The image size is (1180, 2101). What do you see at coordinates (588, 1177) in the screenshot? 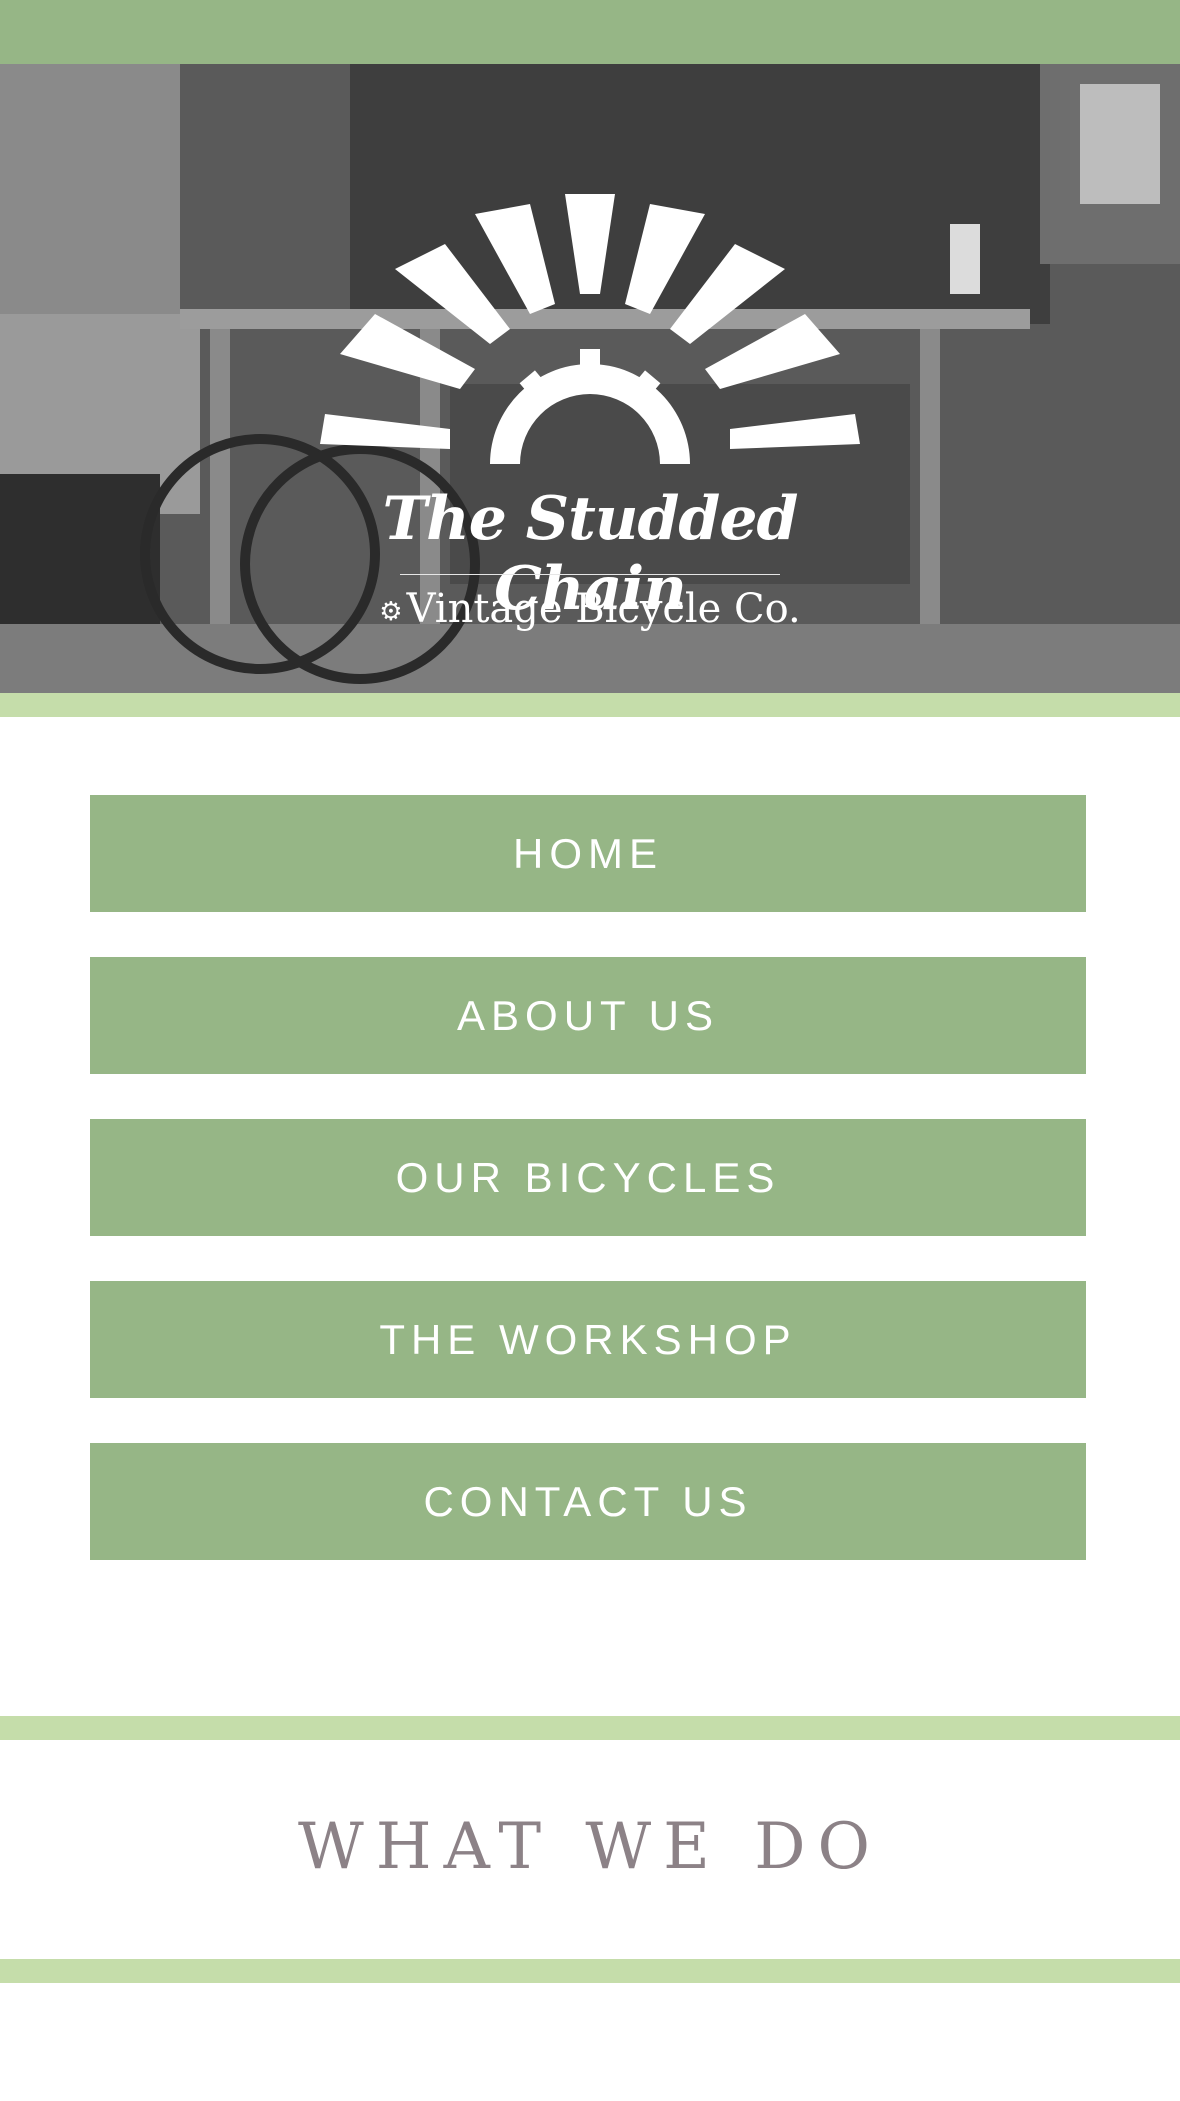
I see `nav-our-bicycles-button: OUR BICYCLES` at bounding box center [588, 1177].